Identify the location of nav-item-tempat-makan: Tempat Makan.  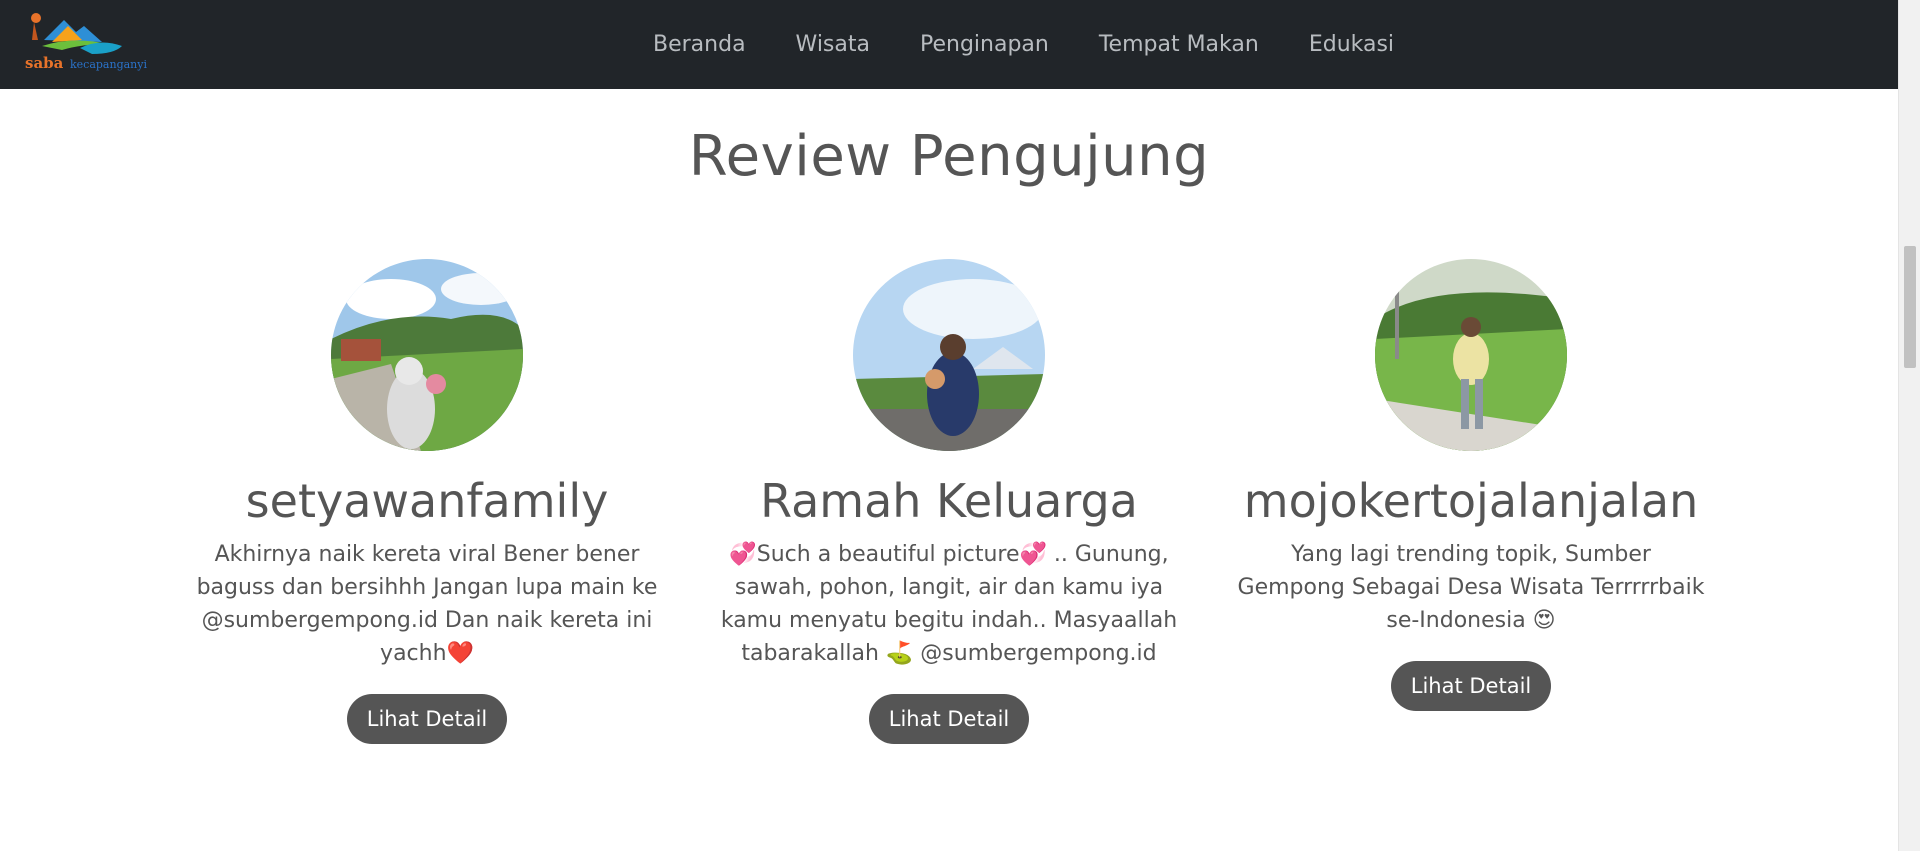
(1179, 44).